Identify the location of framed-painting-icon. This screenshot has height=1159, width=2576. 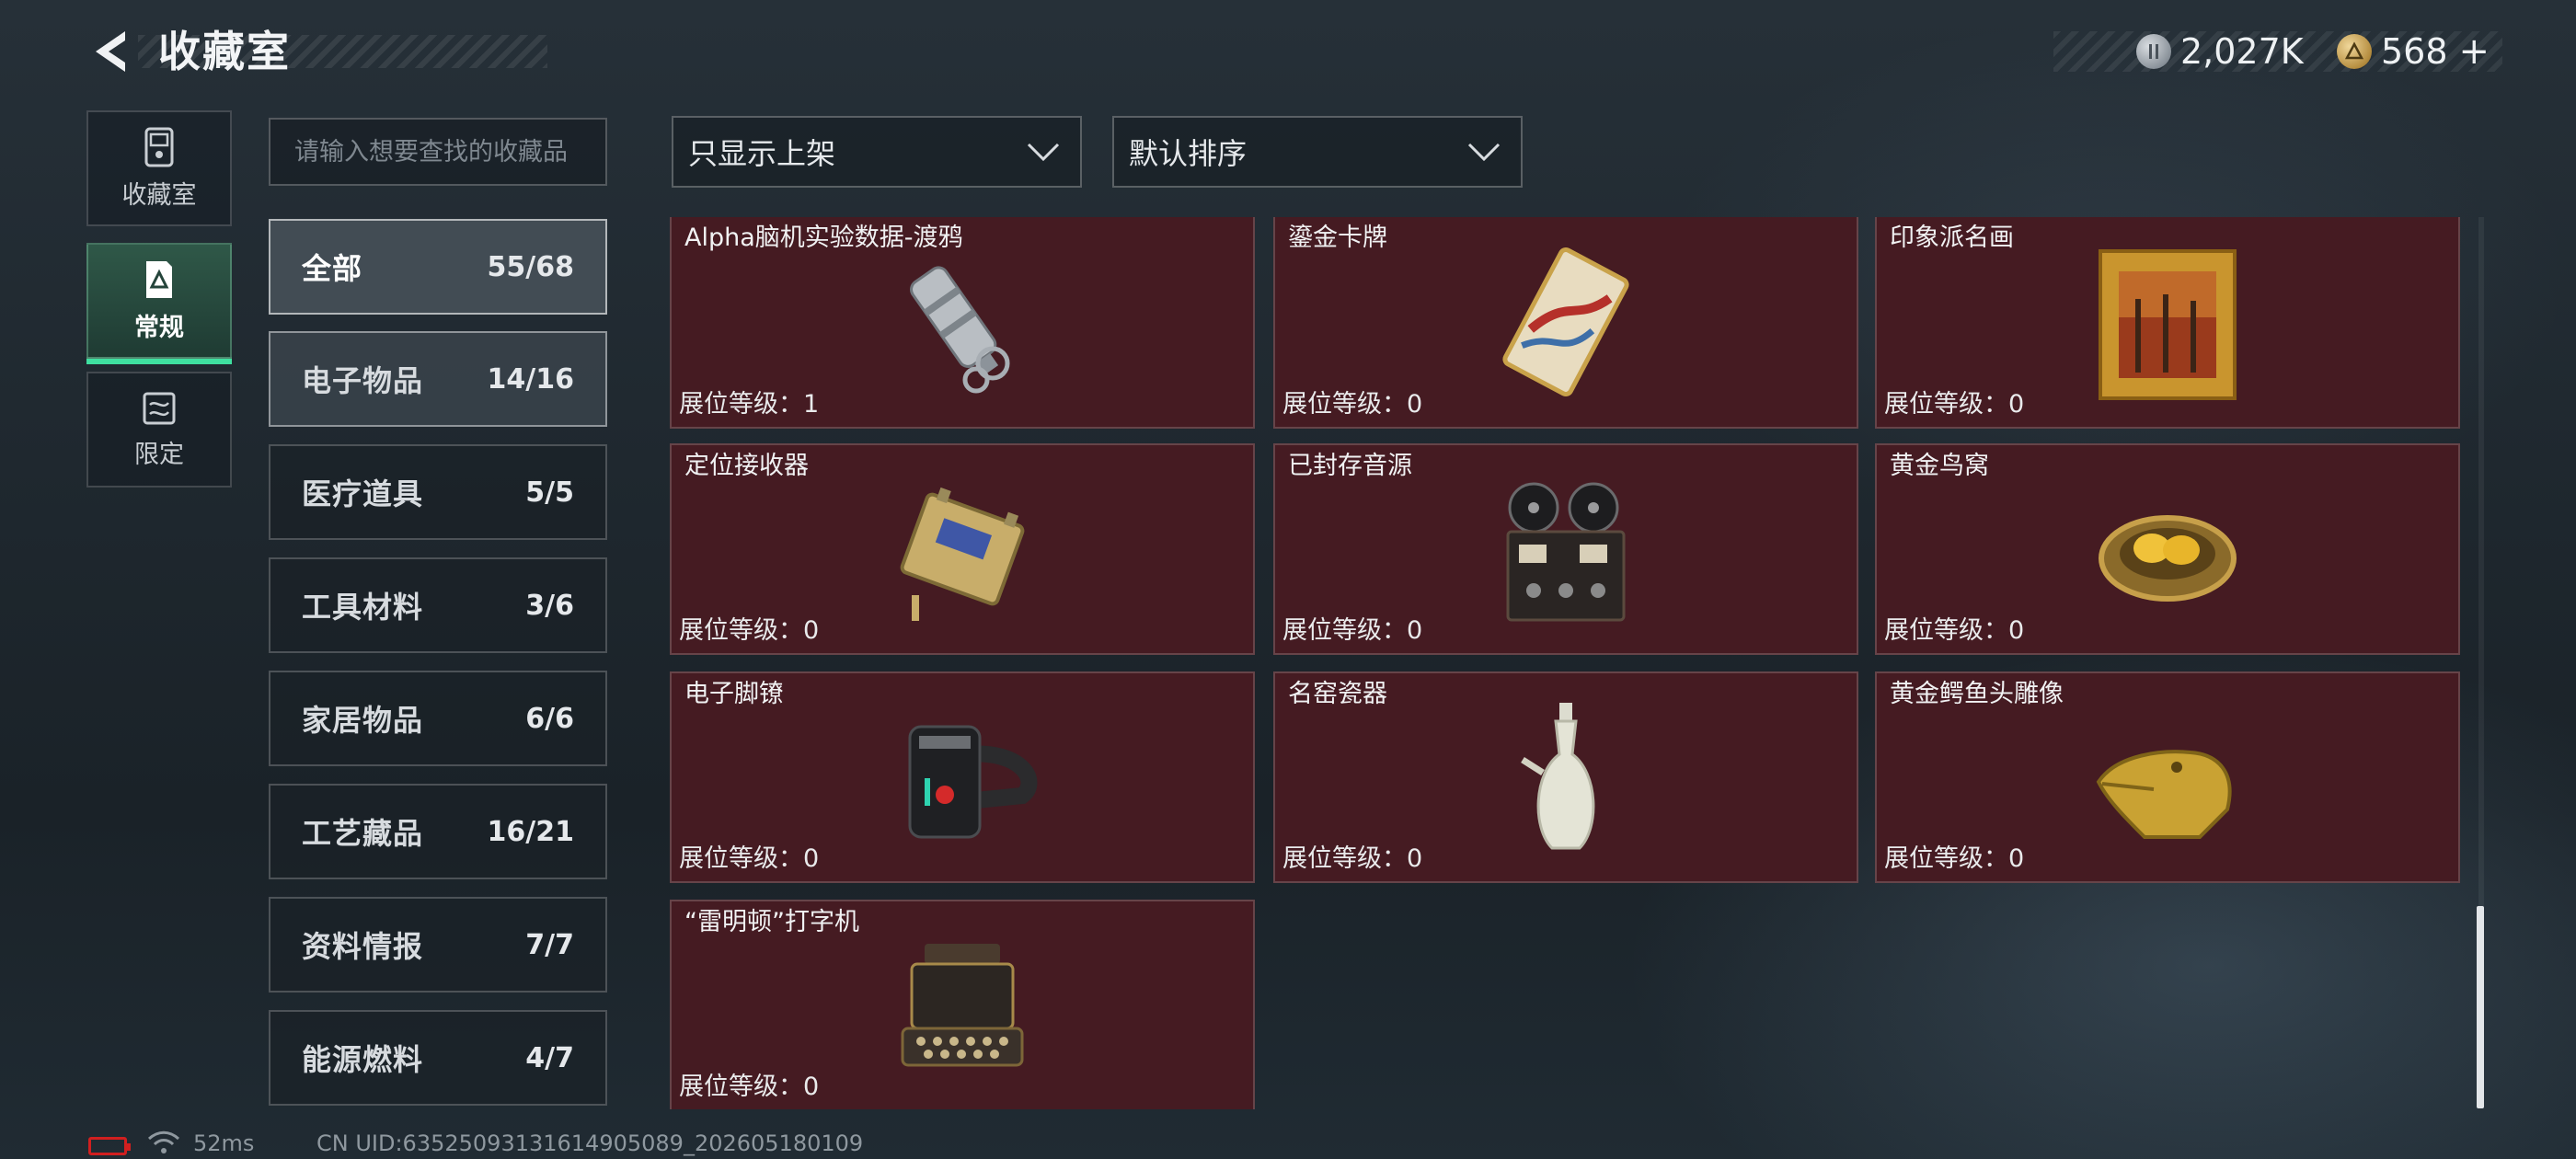
(2167, 322).